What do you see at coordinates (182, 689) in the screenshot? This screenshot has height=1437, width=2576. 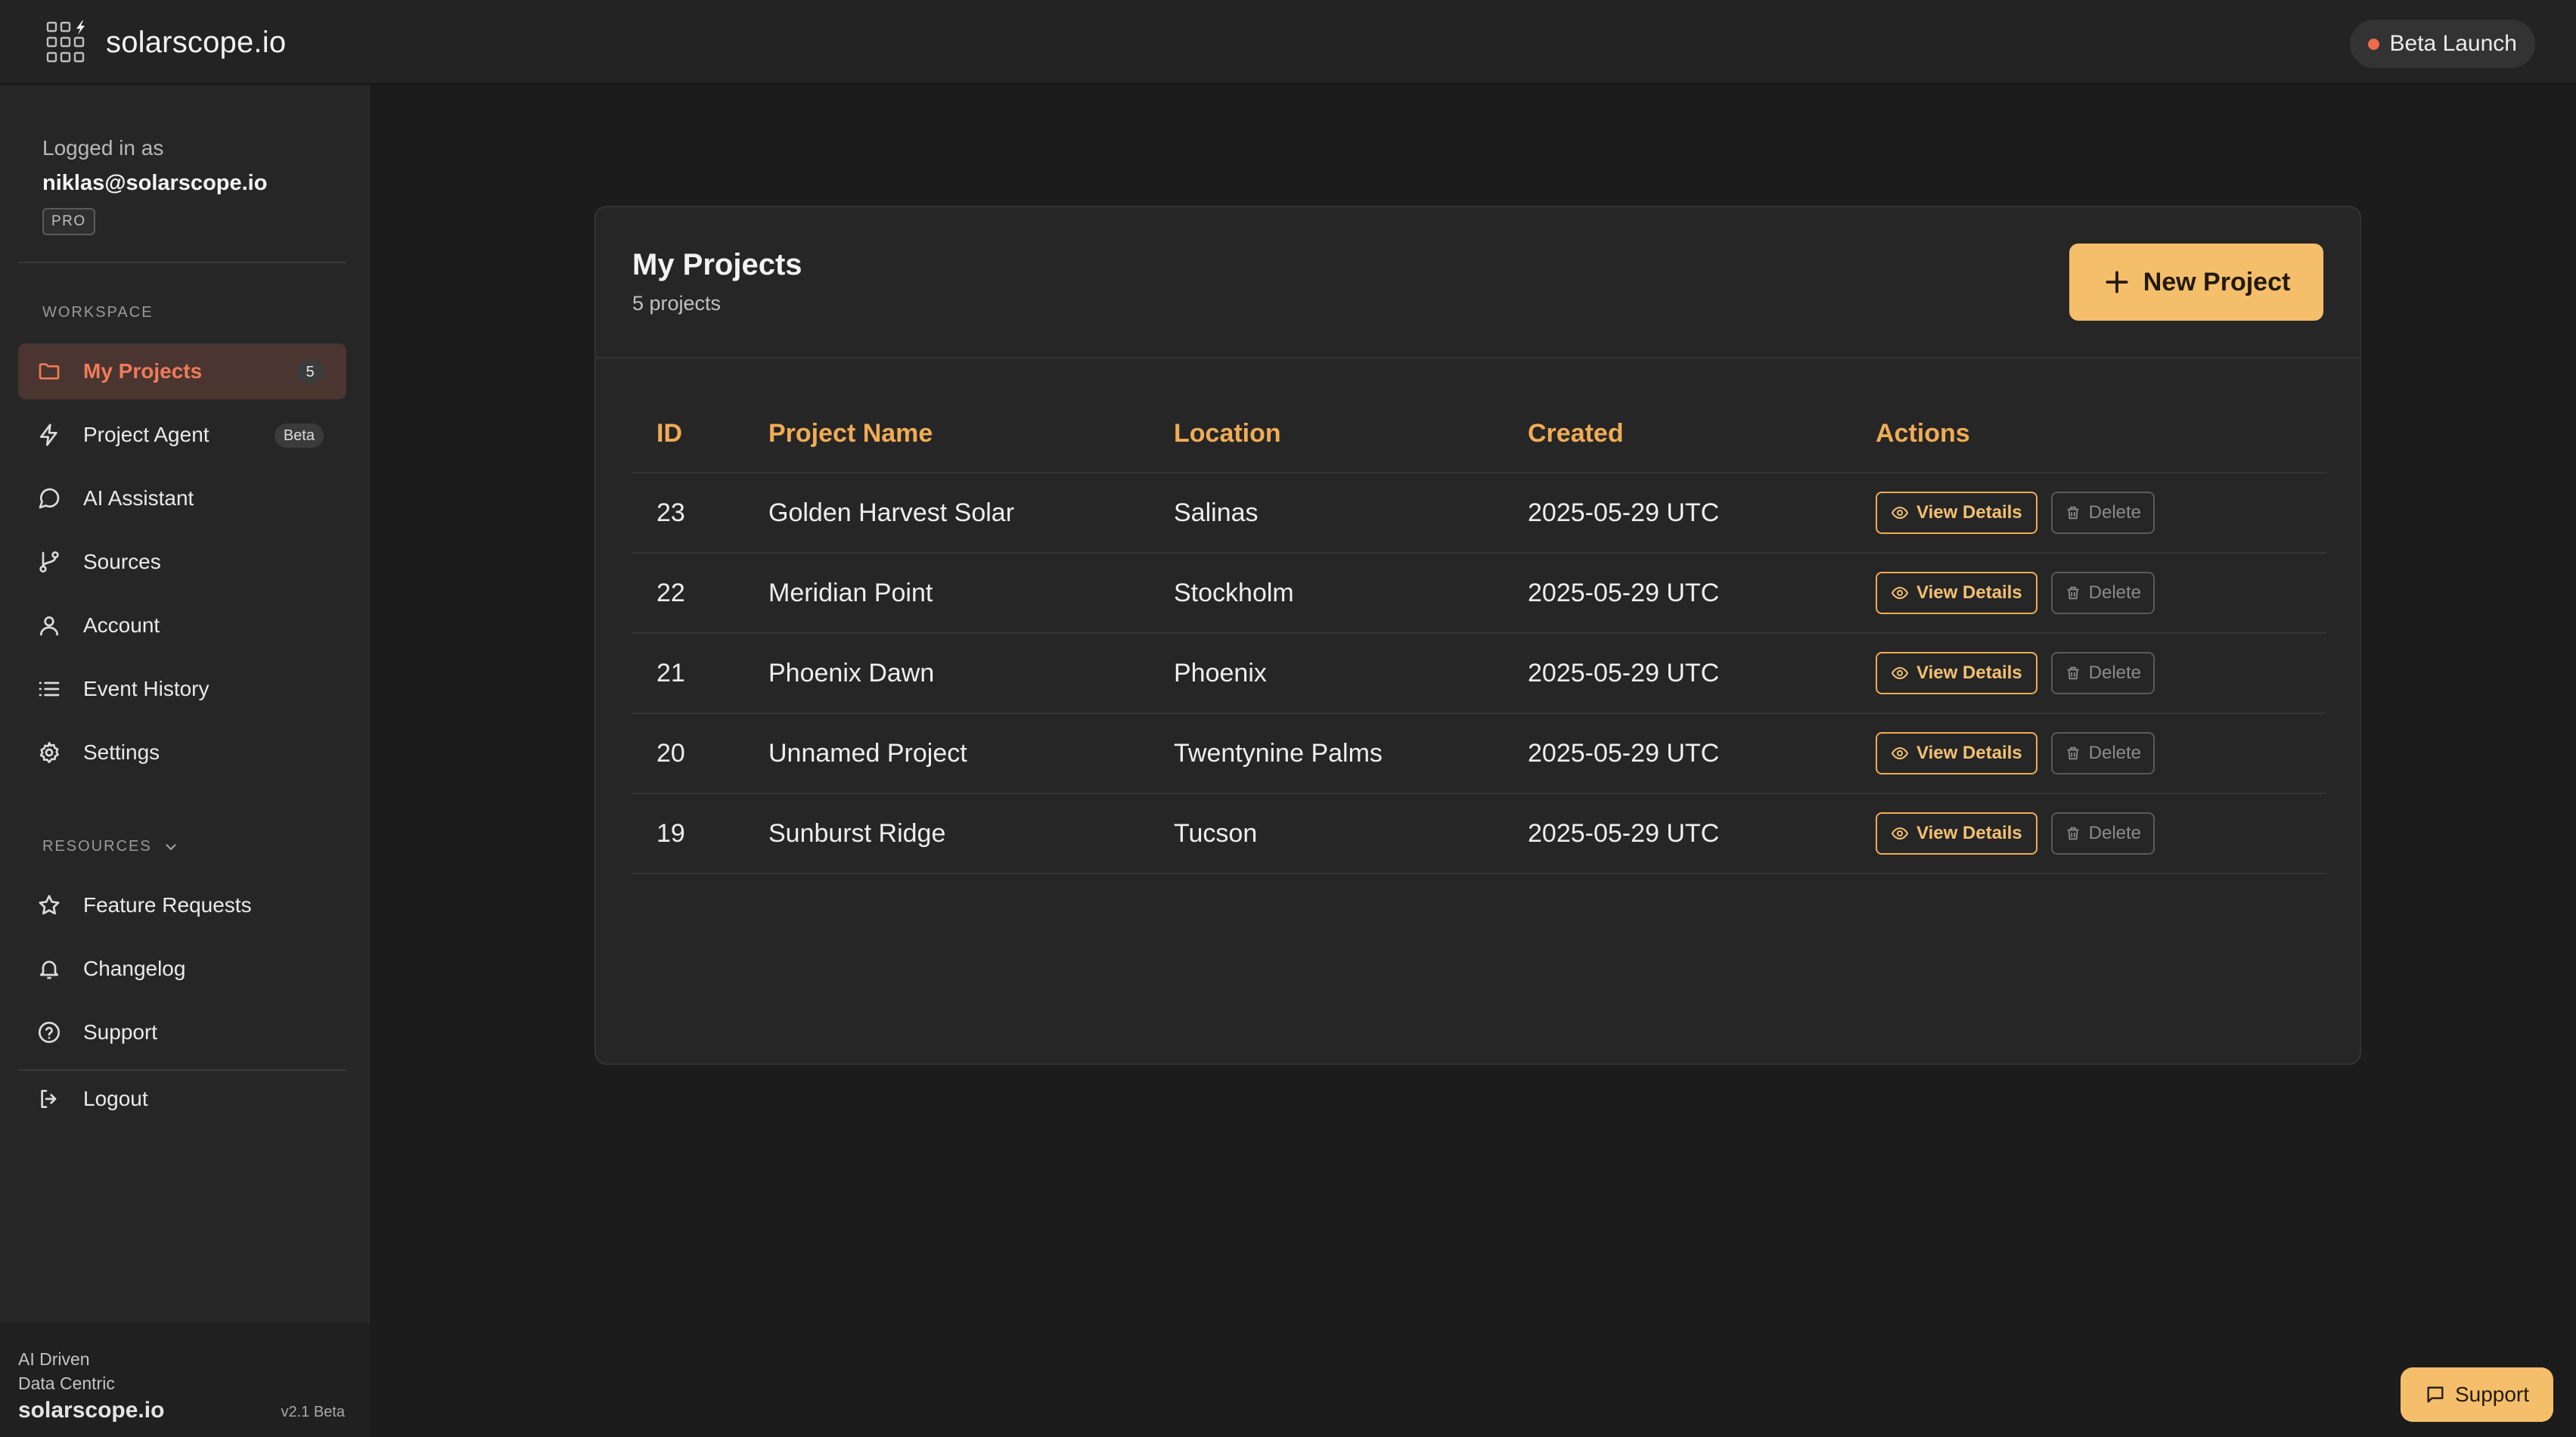 I see `sidebar-item-event-history: Event History` at bounding box center [182, 689].